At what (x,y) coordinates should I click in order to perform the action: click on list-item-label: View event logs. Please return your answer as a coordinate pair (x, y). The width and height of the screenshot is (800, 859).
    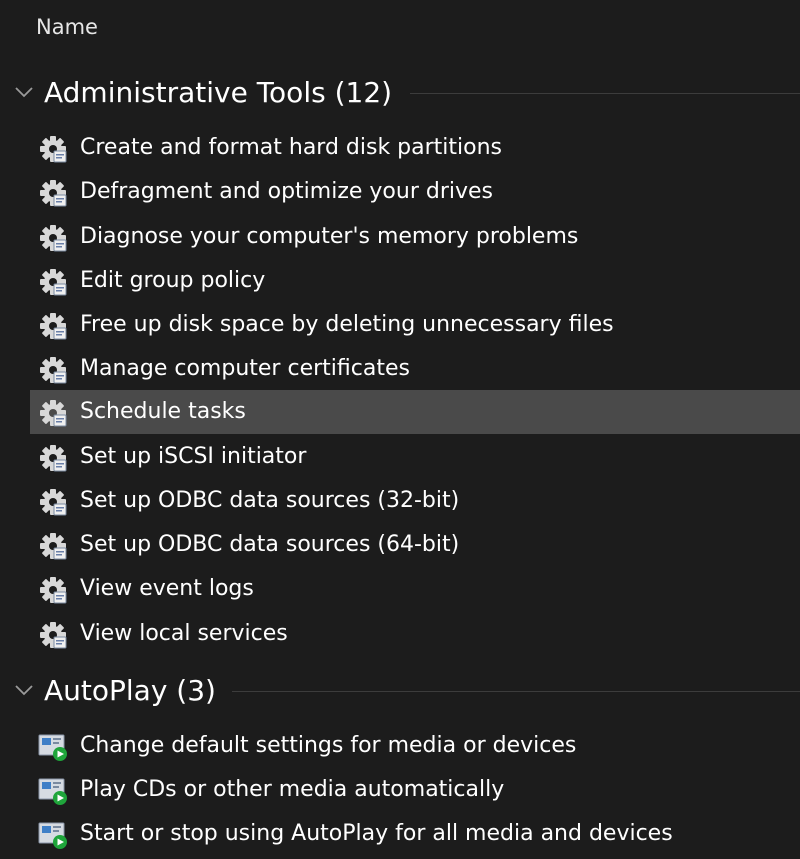
    Looking at the image, I should click on (167, 588).